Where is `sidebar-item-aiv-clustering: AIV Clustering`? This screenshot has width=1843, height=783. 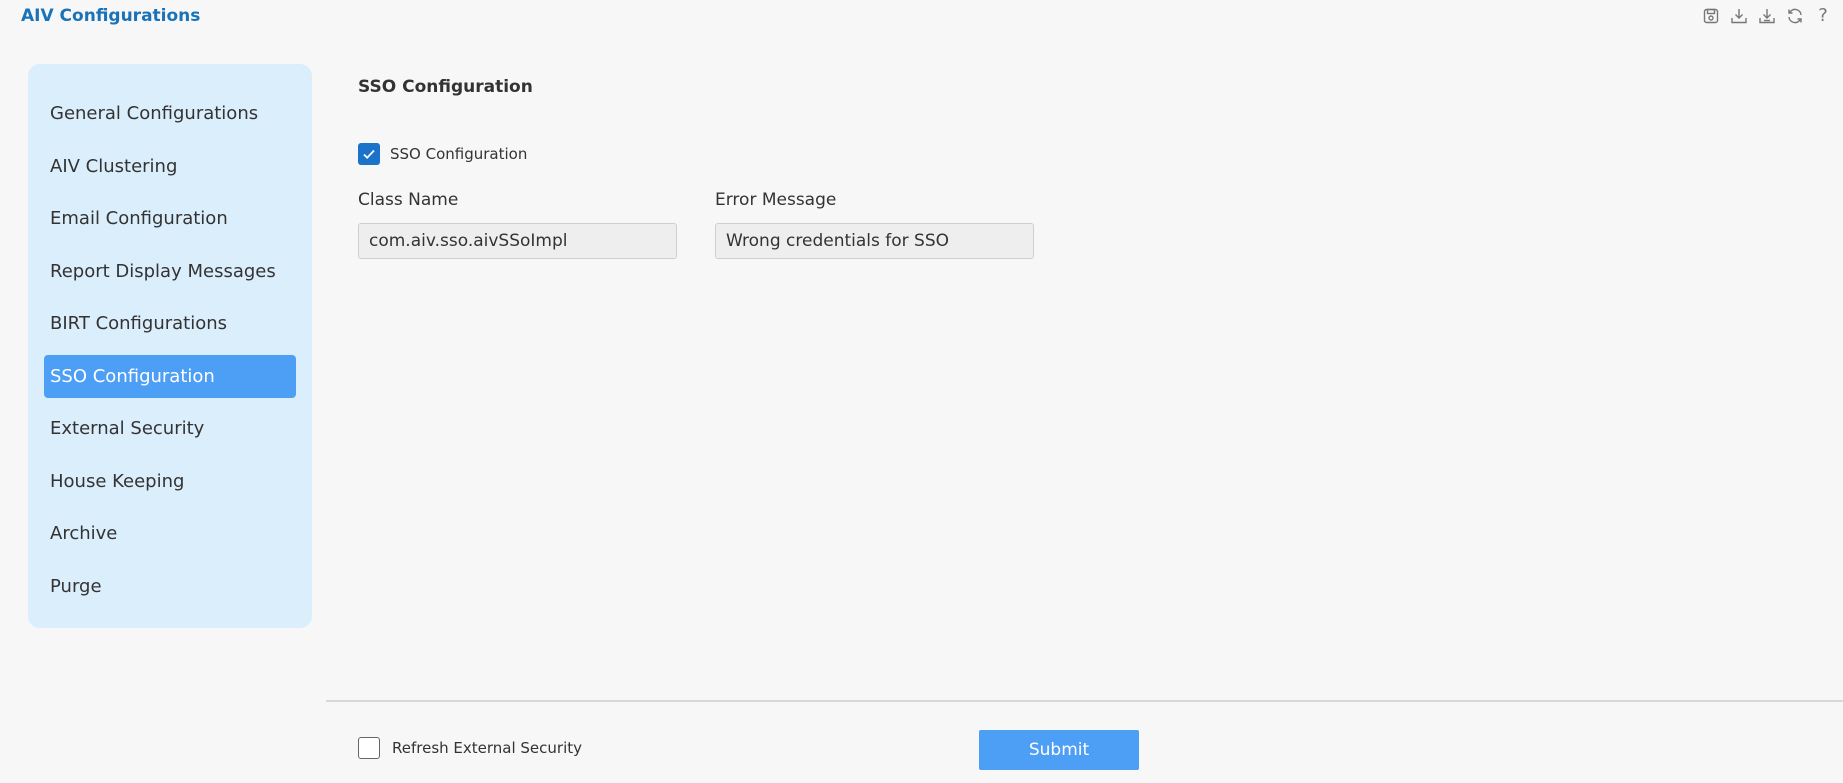
sidebar-item-aiv-clustering: AIV Clustering is located at coordinates (170, 166).